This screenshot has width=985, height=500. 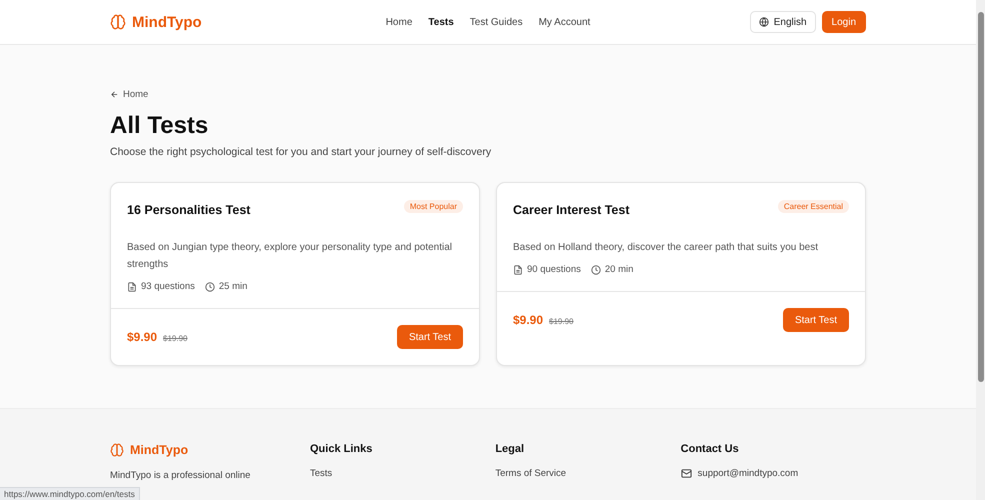 I want to click on contact-email: support@mindtypo.com, so click(x=748, y=473).